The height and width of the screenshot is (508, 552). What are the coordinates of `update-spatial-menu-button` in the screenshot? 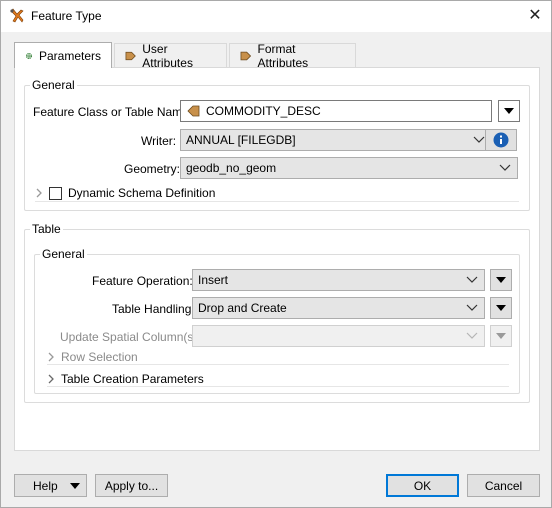 It's located at (501, 336).